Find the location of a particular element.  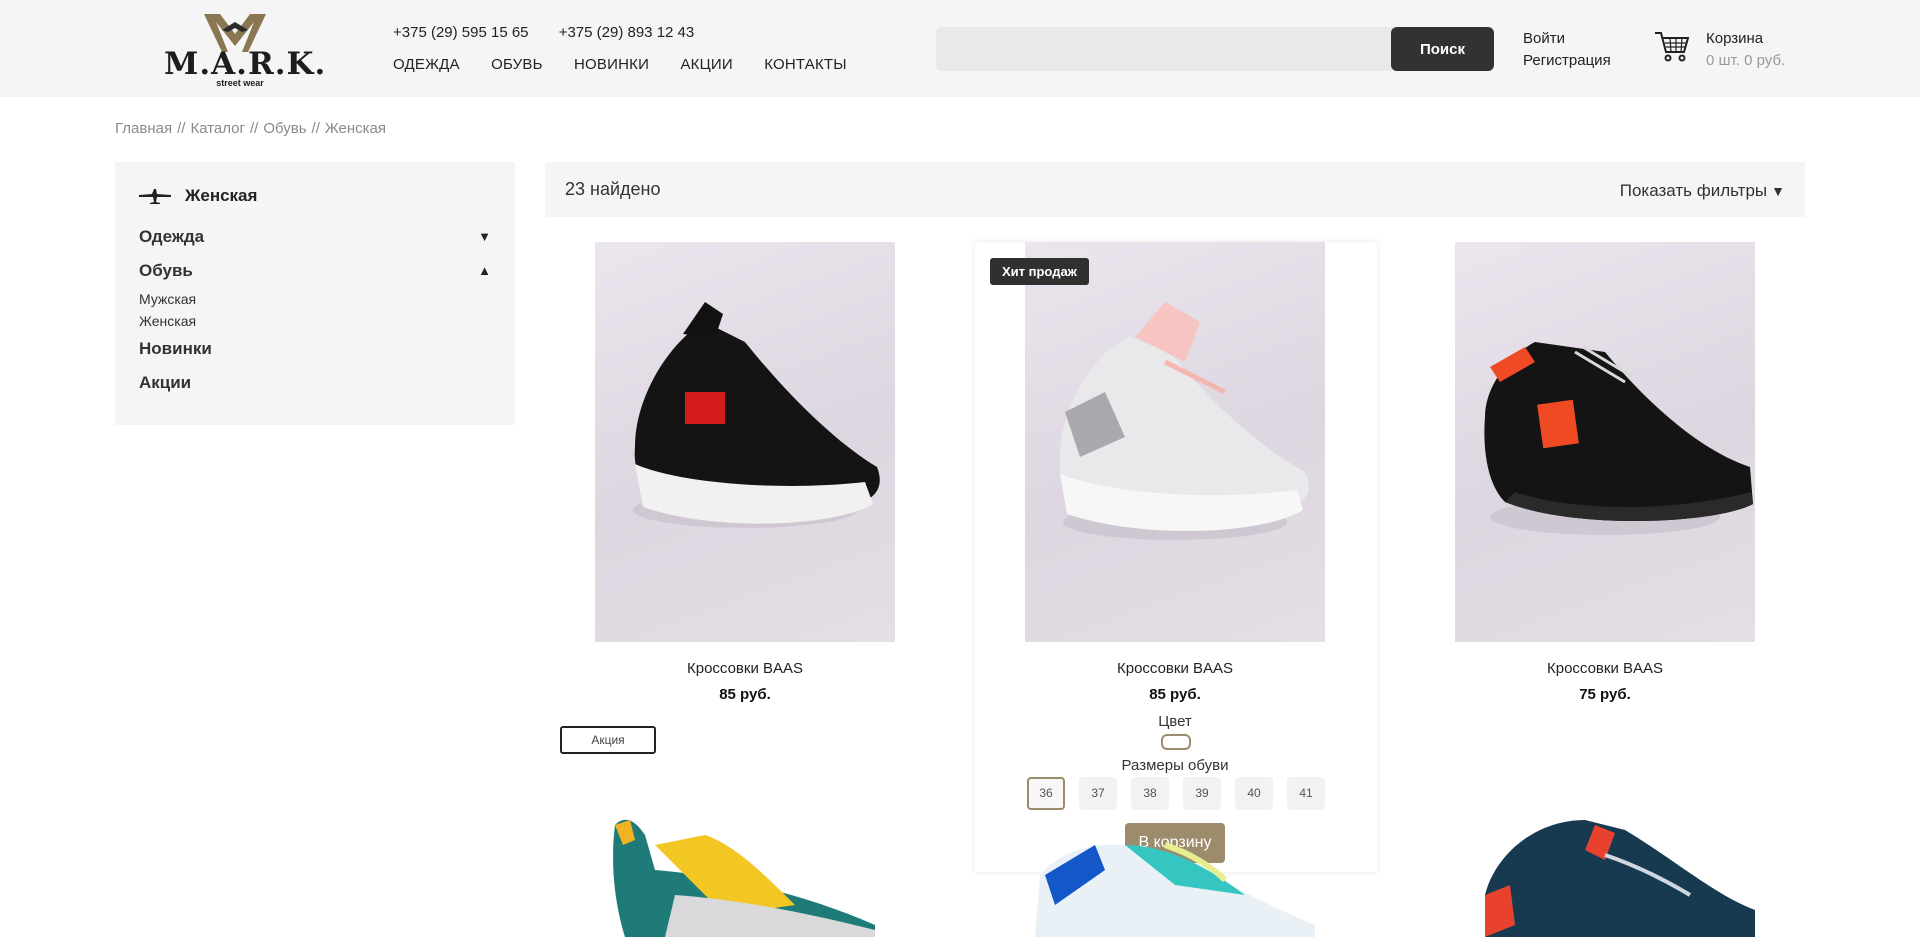

phone-list: +375 (29) 595 15 65 +375 (29) 893 12 43 is located at coordinates (556, 32).